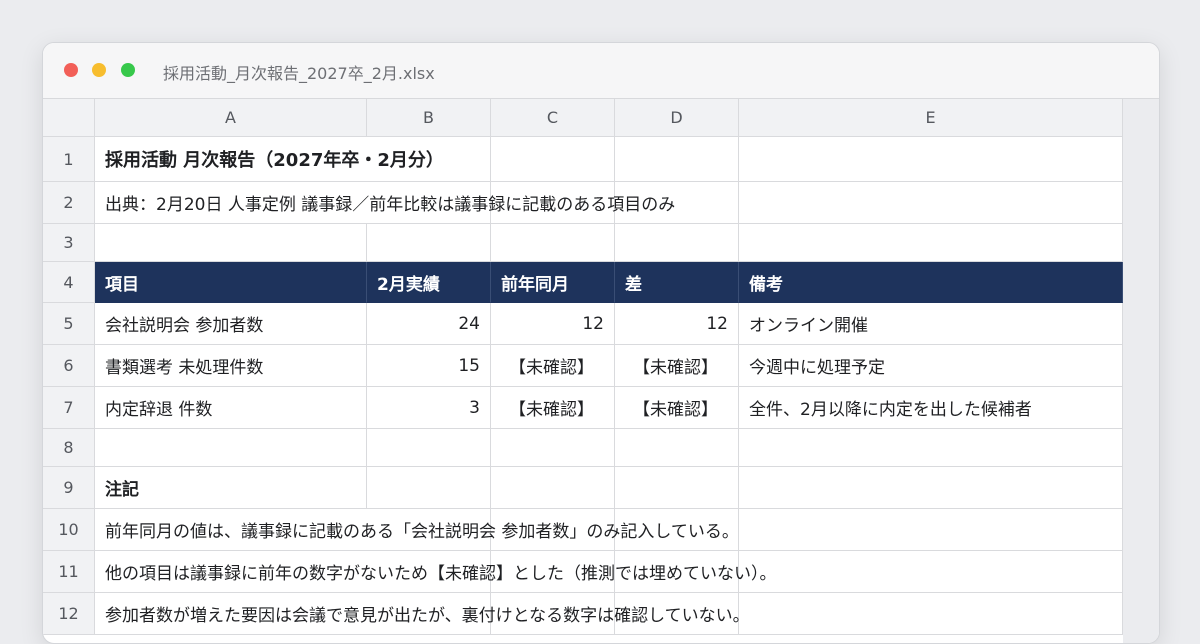  Describe the element at coordinates (429, 614) in the screenshot. I see `cell-b12` at that location.